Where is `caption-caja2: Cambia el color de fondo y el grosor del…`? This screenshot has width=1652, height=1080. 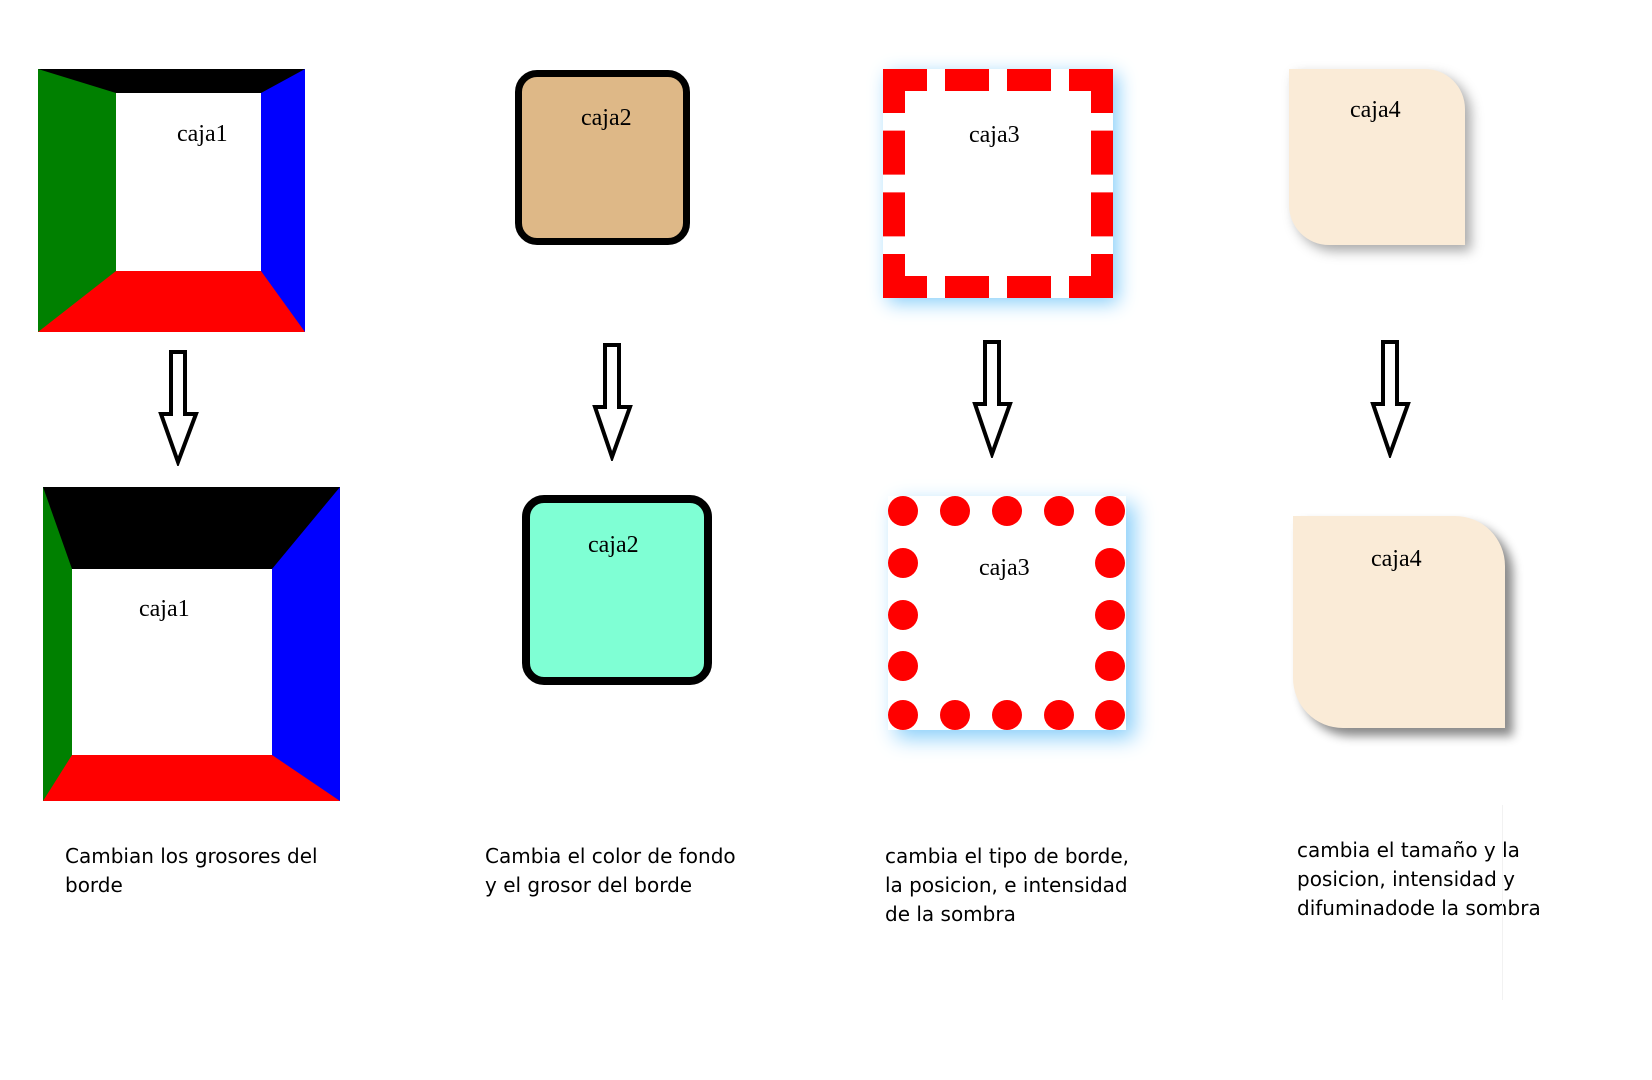
caption-caja2: Cambia el color de fondo y el grosor del… is located at coordinates (610, 871).